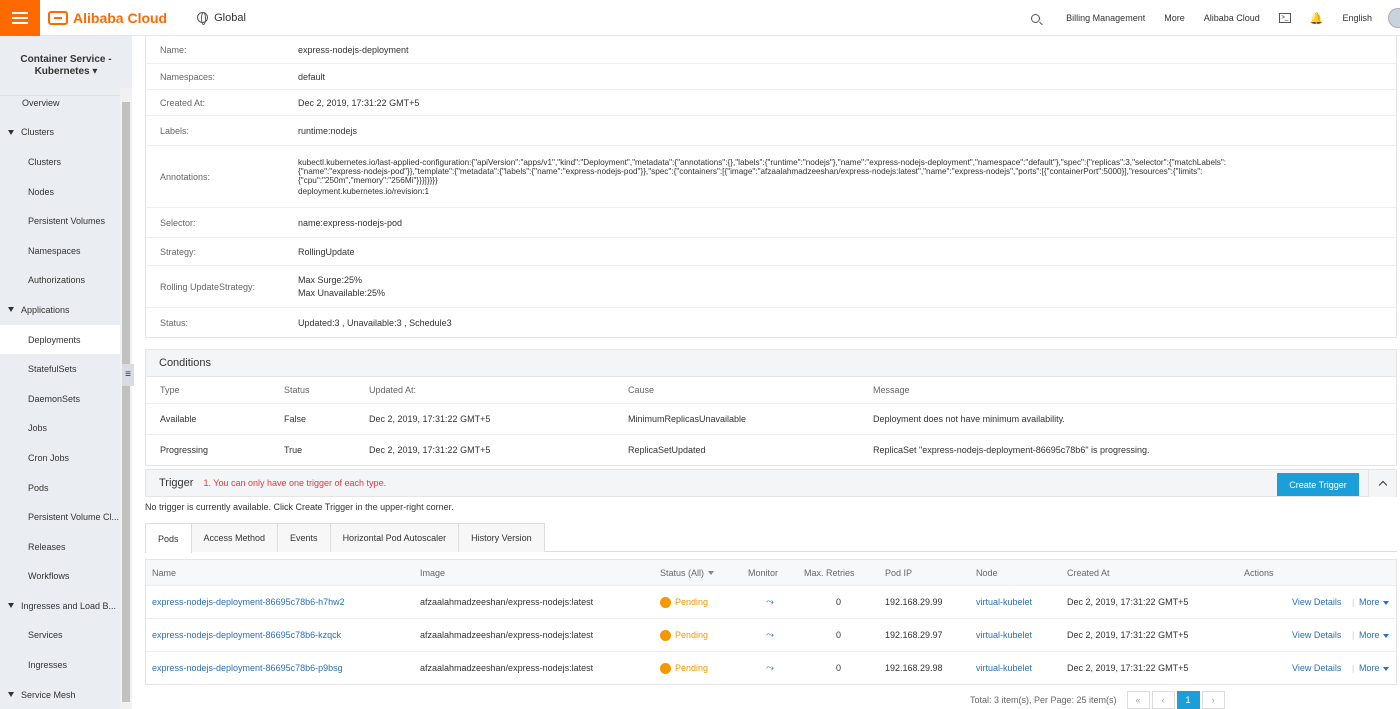 The image size is (1400, 709). What do you see at coordinates (394, 537) in the screenshot?
I see `tab-horizontal-pod-autoscaler: Horizontal Pod Autoscaler` at bounding box center [394, 537].